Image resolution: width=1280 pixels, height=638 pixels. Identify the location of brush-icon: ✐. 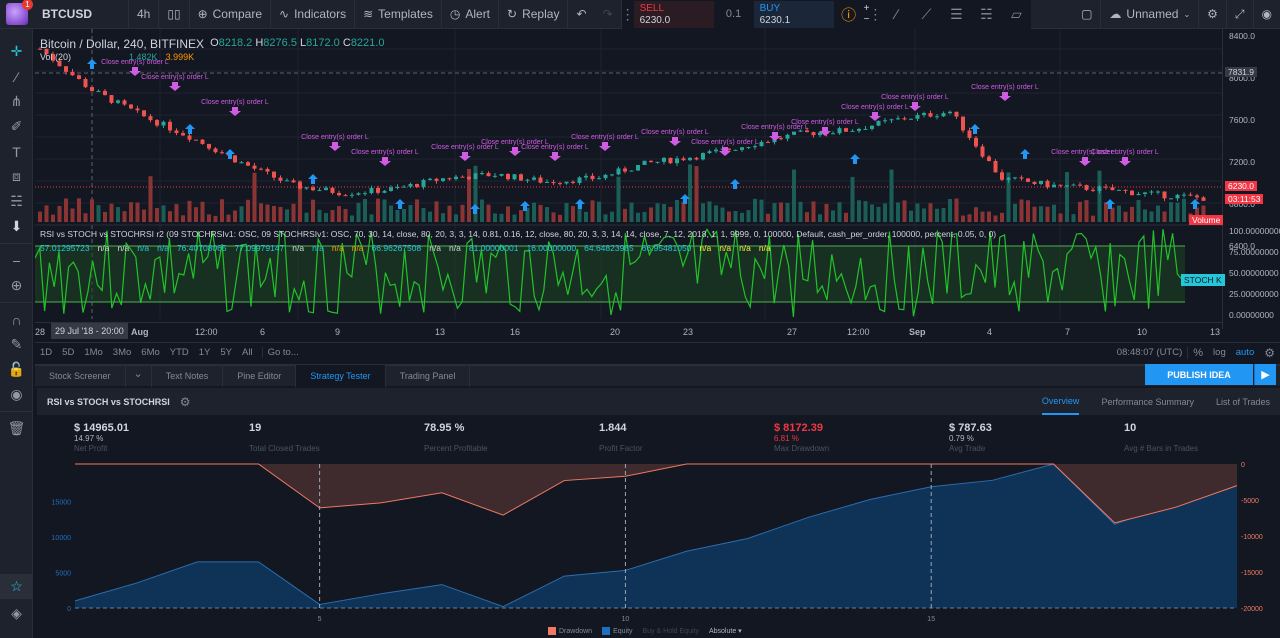
(16, 126).